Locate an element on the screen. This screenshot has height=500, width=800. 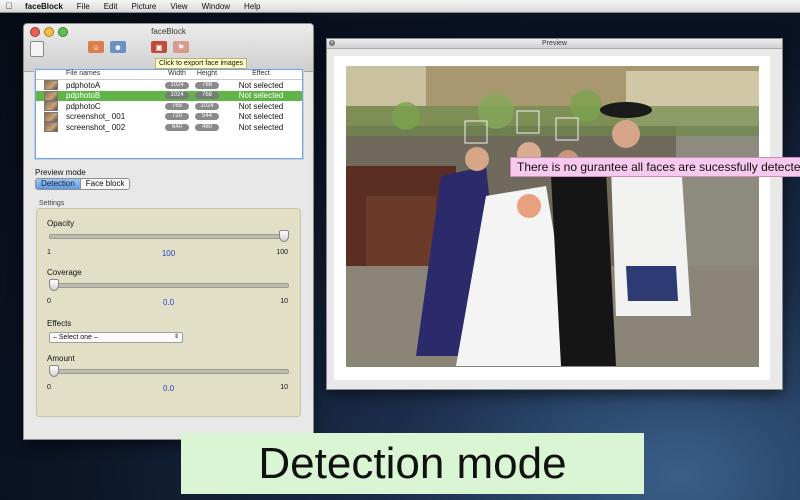
amount-slider-knob is located at coordinates (54, 371).